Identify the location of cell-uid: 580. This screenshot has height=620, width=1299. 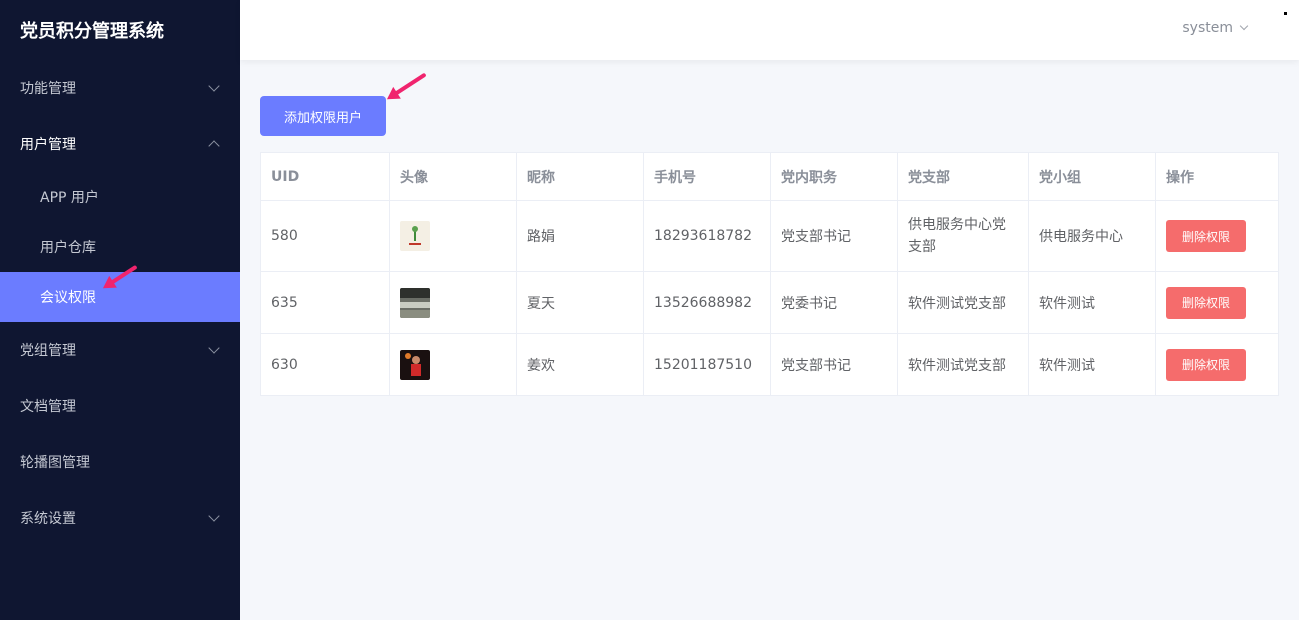
(325, 236).